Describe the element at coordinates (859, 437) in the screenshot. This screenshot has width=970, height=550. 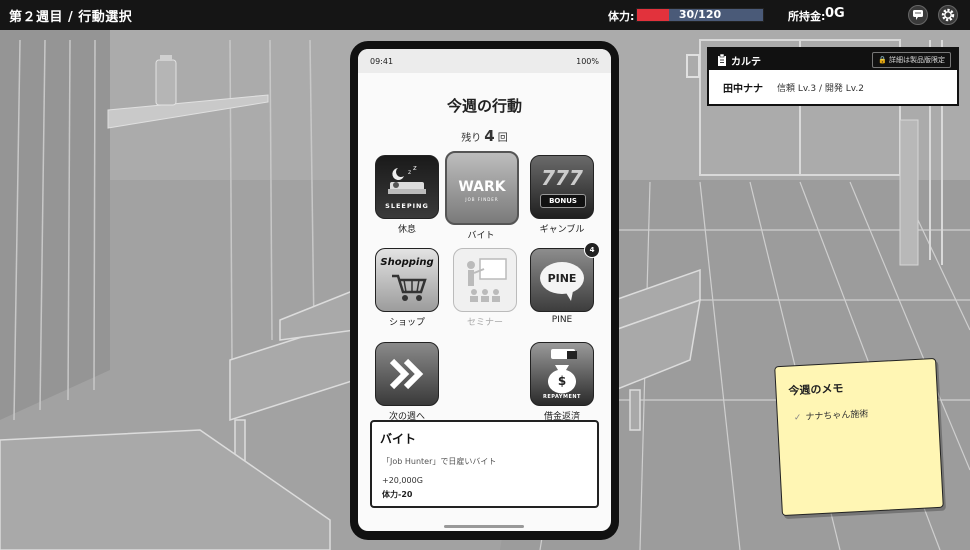
I see `weekly-memo-note: 今週のメモ ✓ナナちゃん施術` at that location.